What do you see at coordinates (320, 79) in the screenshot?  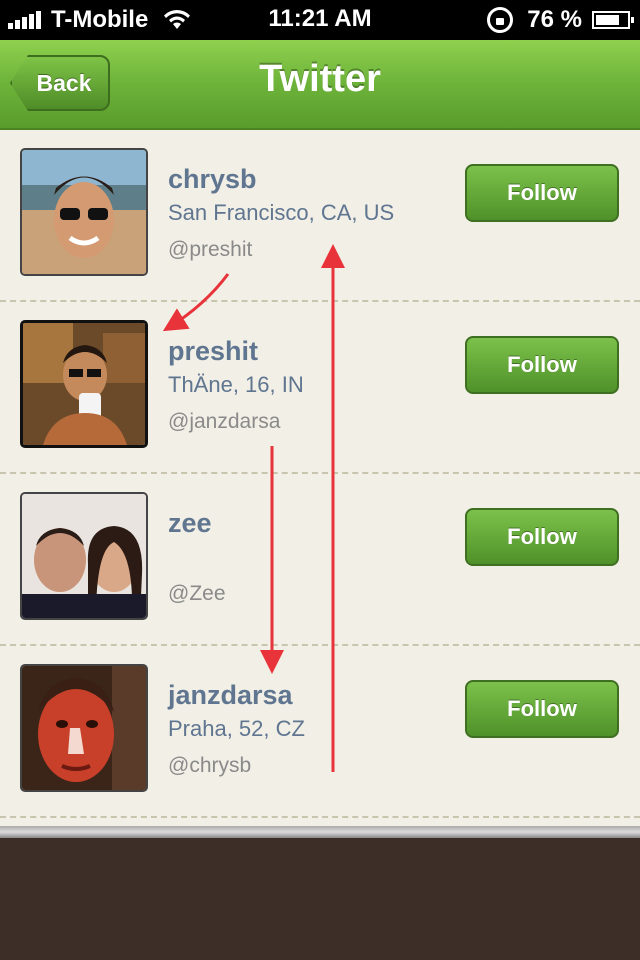 I see `page-title: Twitter` at bounding box center [320, 79].